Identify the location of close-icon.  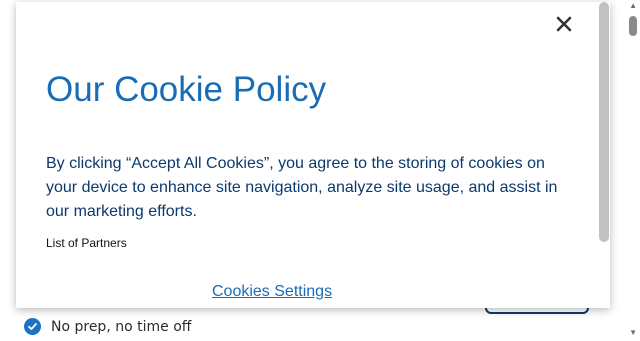
(564, 24).